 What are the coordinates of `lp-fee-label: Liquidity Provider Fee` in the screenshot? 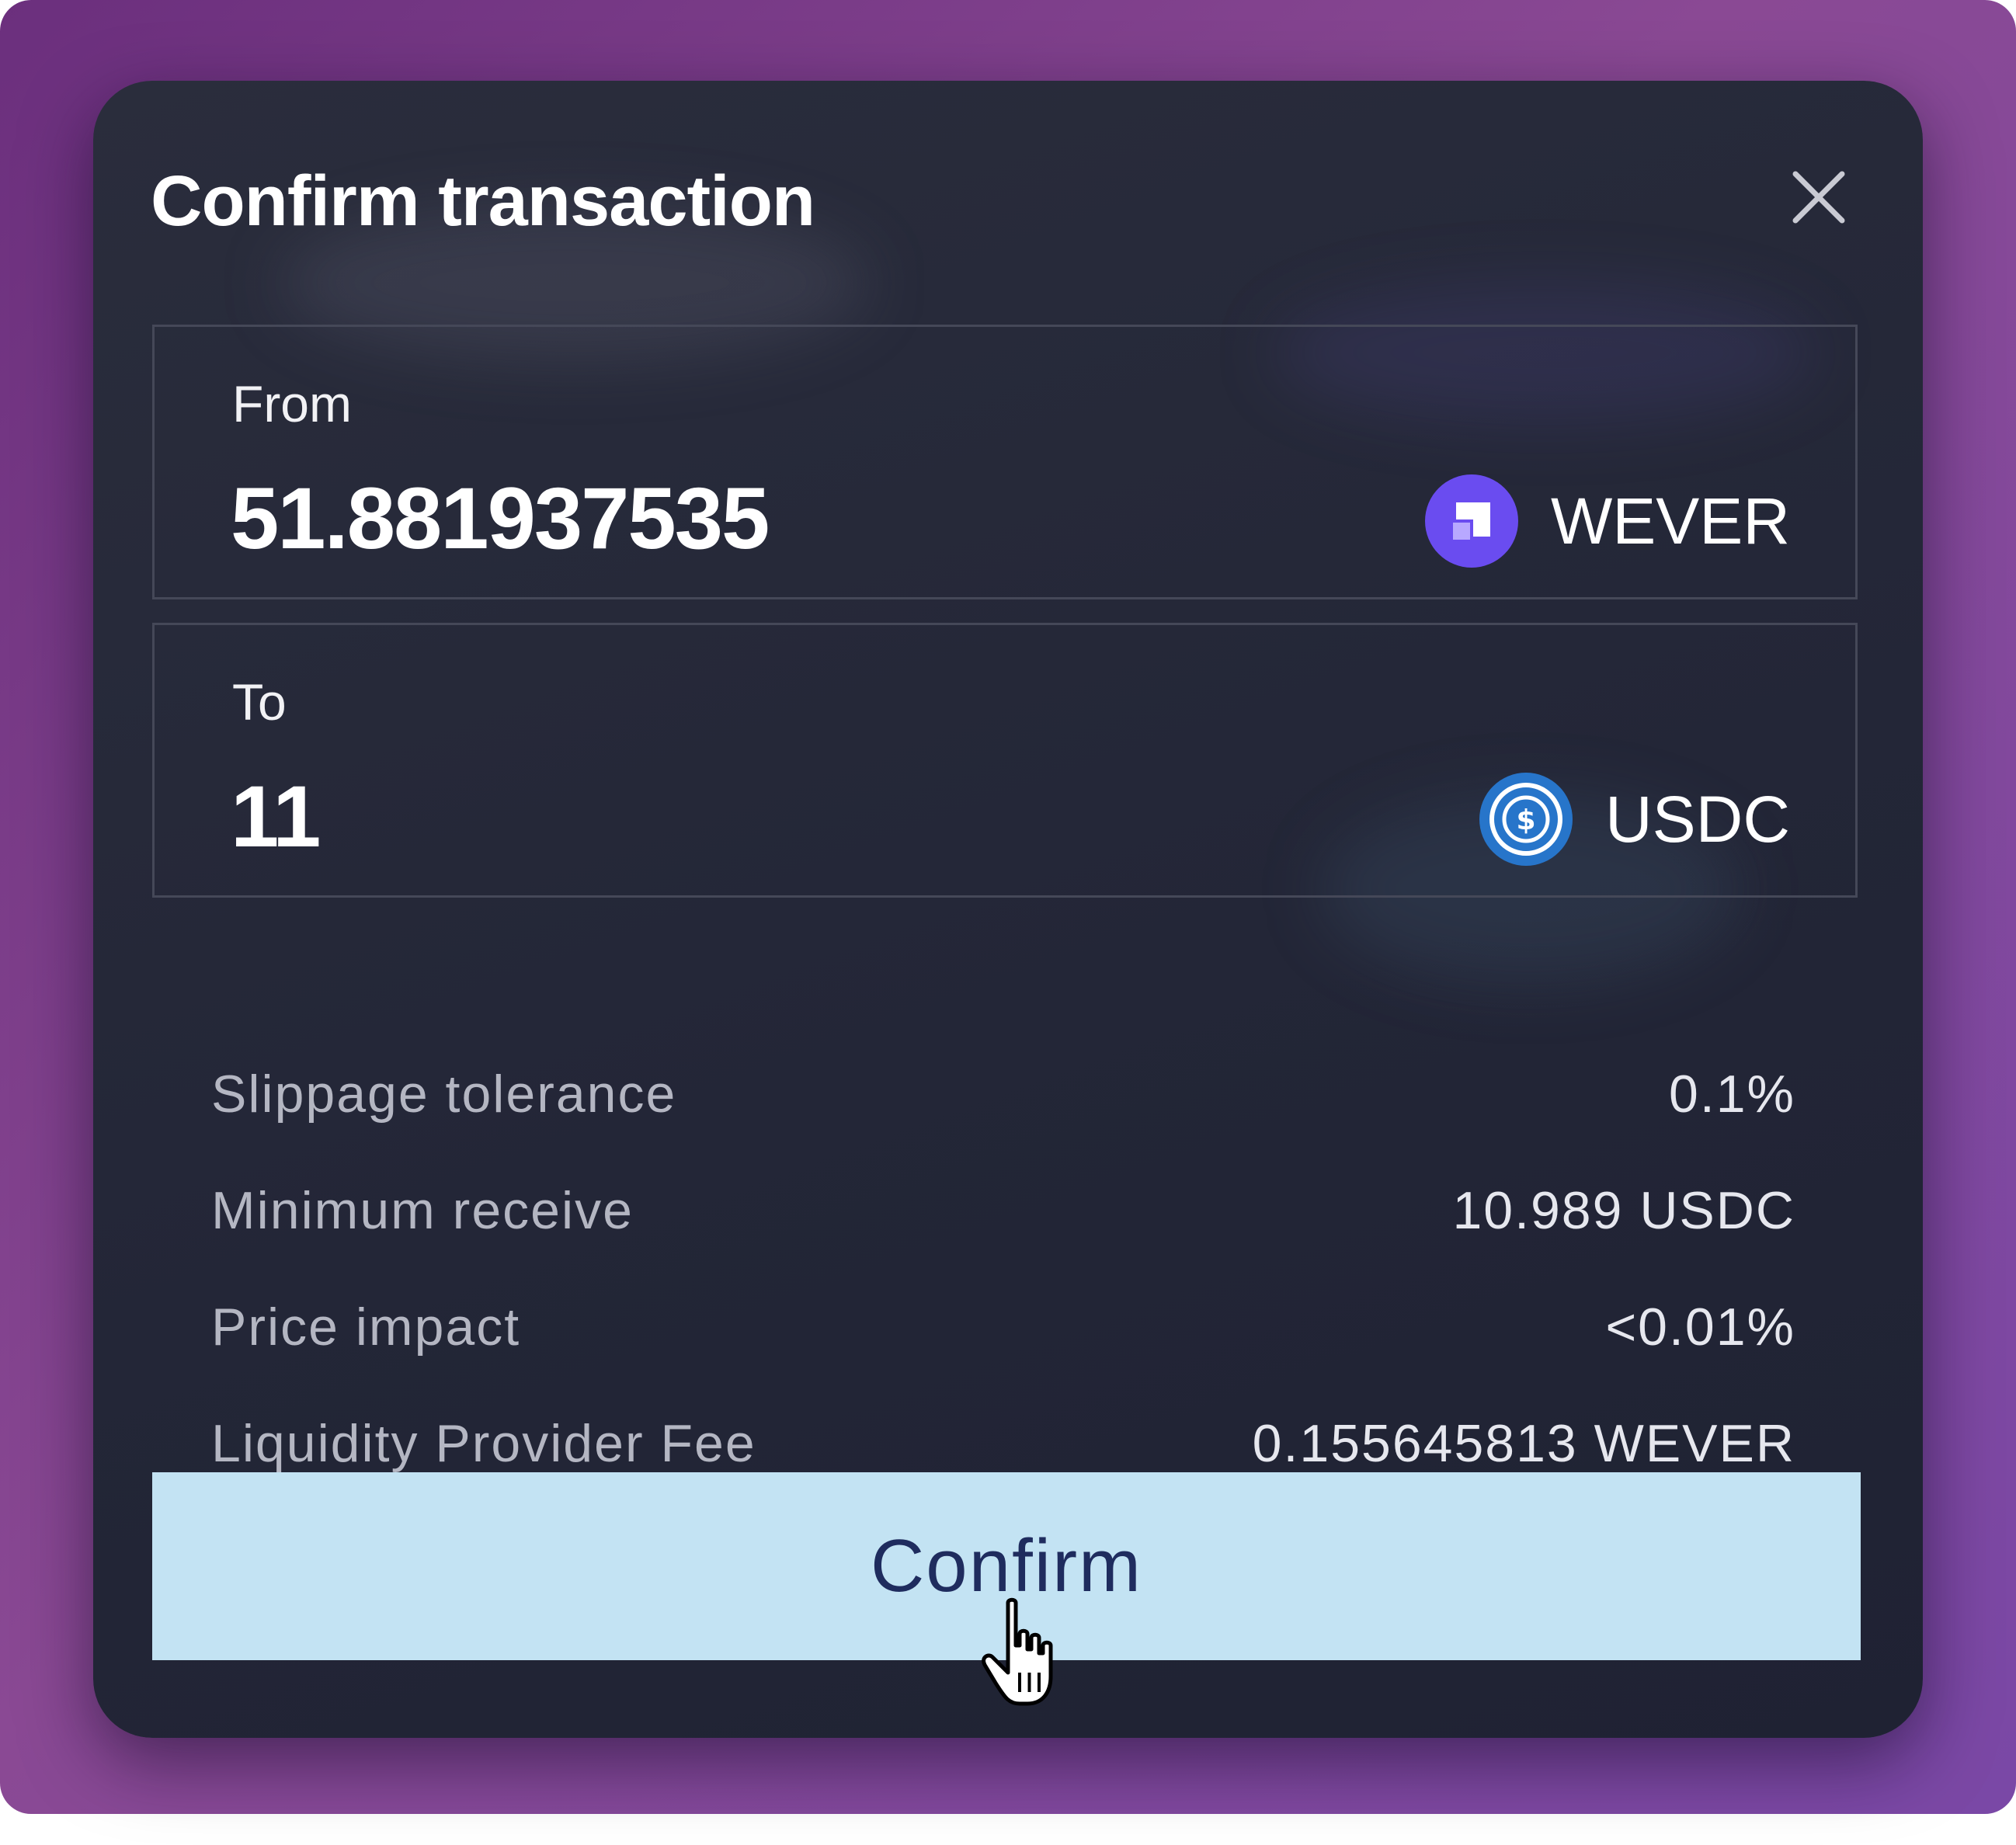 It's located at (483, 1443).